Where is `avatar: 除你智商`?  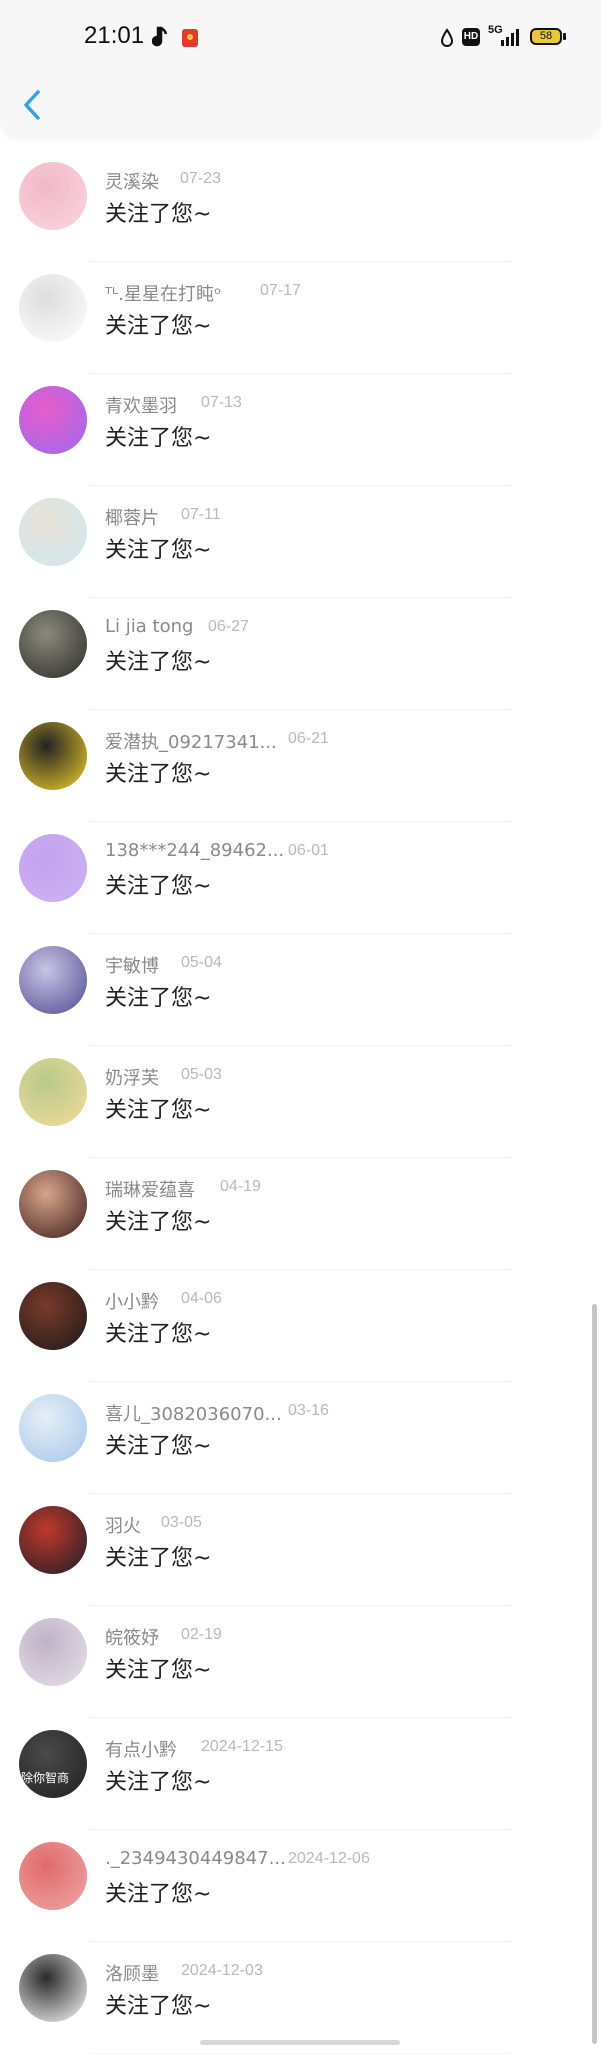 avatar: 除你智商 is located at coordinates (53, 1764).